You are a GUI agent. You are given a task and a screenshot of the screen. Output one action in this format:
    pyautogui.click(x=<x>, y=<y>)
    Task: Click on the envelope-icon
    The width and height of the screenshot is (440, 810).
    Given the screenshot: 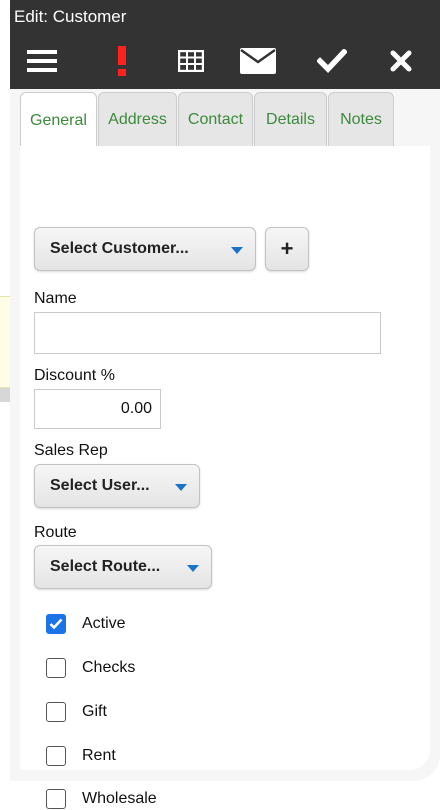 What is the action you would take?
    pyautogui.click(x=258, y=61)
    